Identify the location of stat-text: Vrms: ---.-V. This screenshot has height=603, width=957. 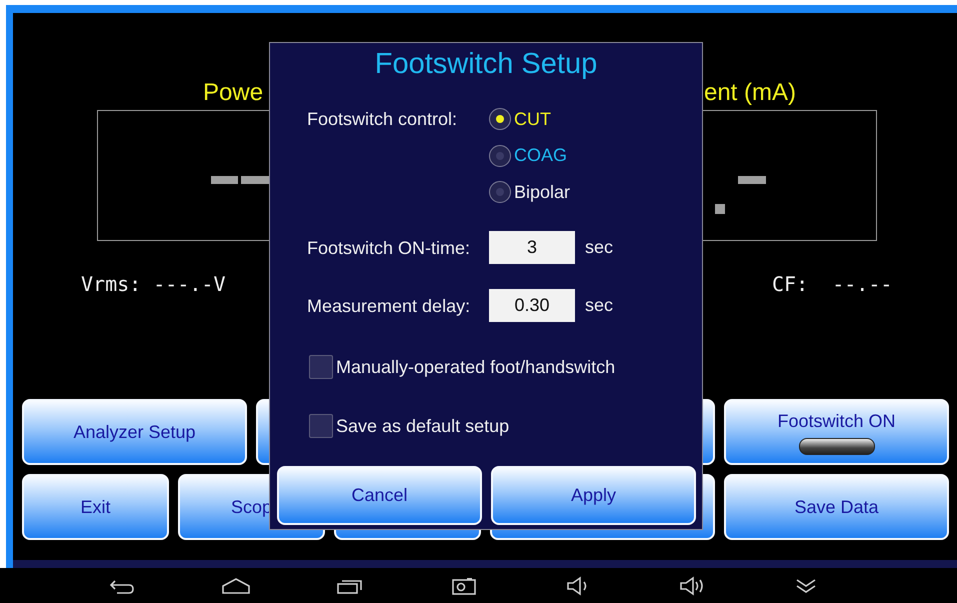
(153, 284).